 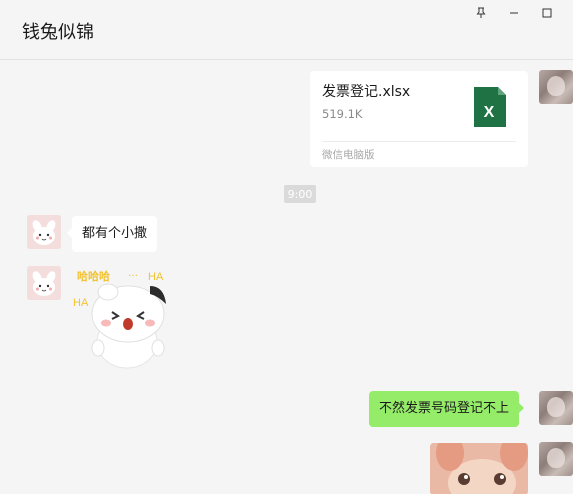 I want to click on excel-file-icon: X, so click(x=490, y=107).